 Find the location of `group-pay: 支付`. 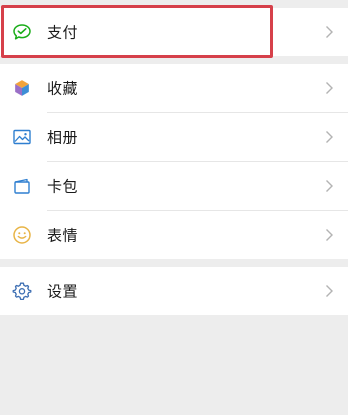

group-pay: 支付 is located at coordinates (174, 32).